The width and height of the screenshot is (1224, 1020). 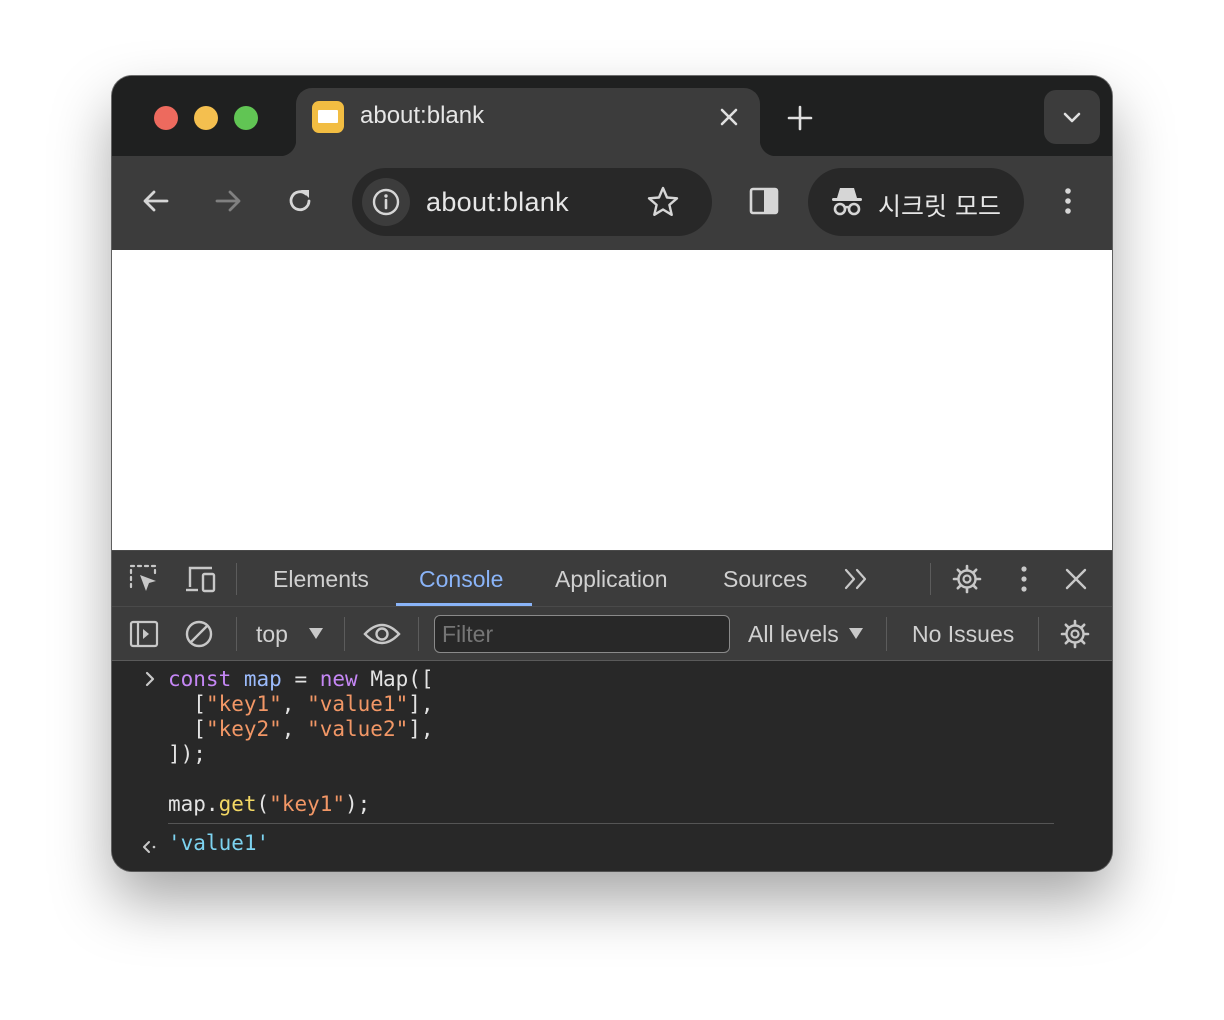 What do you see at coordinates (422, 115) in the screenshot?
I see `tab-title: about:blank` at bounding box center [422, 115].